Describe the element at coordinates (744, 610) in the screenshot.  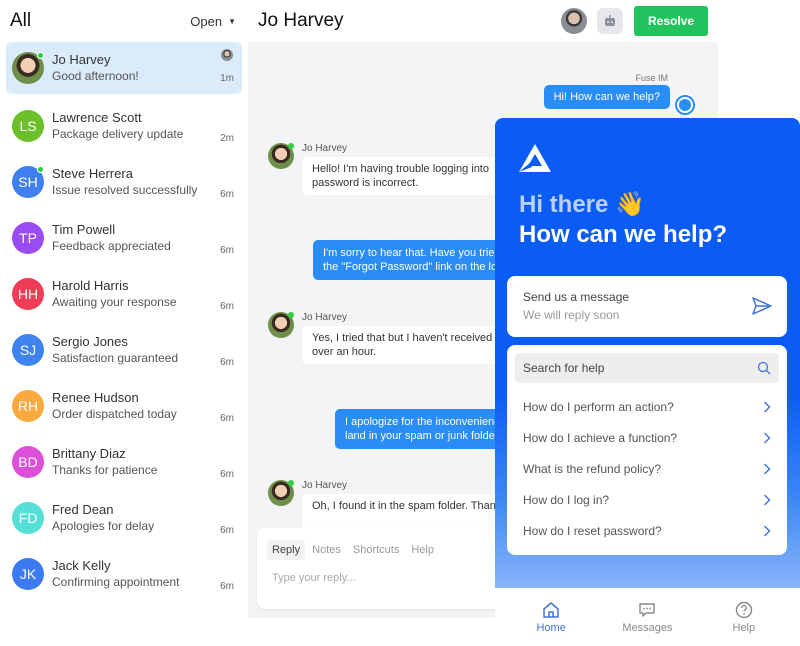
I see `help-circle-icon` at that location.